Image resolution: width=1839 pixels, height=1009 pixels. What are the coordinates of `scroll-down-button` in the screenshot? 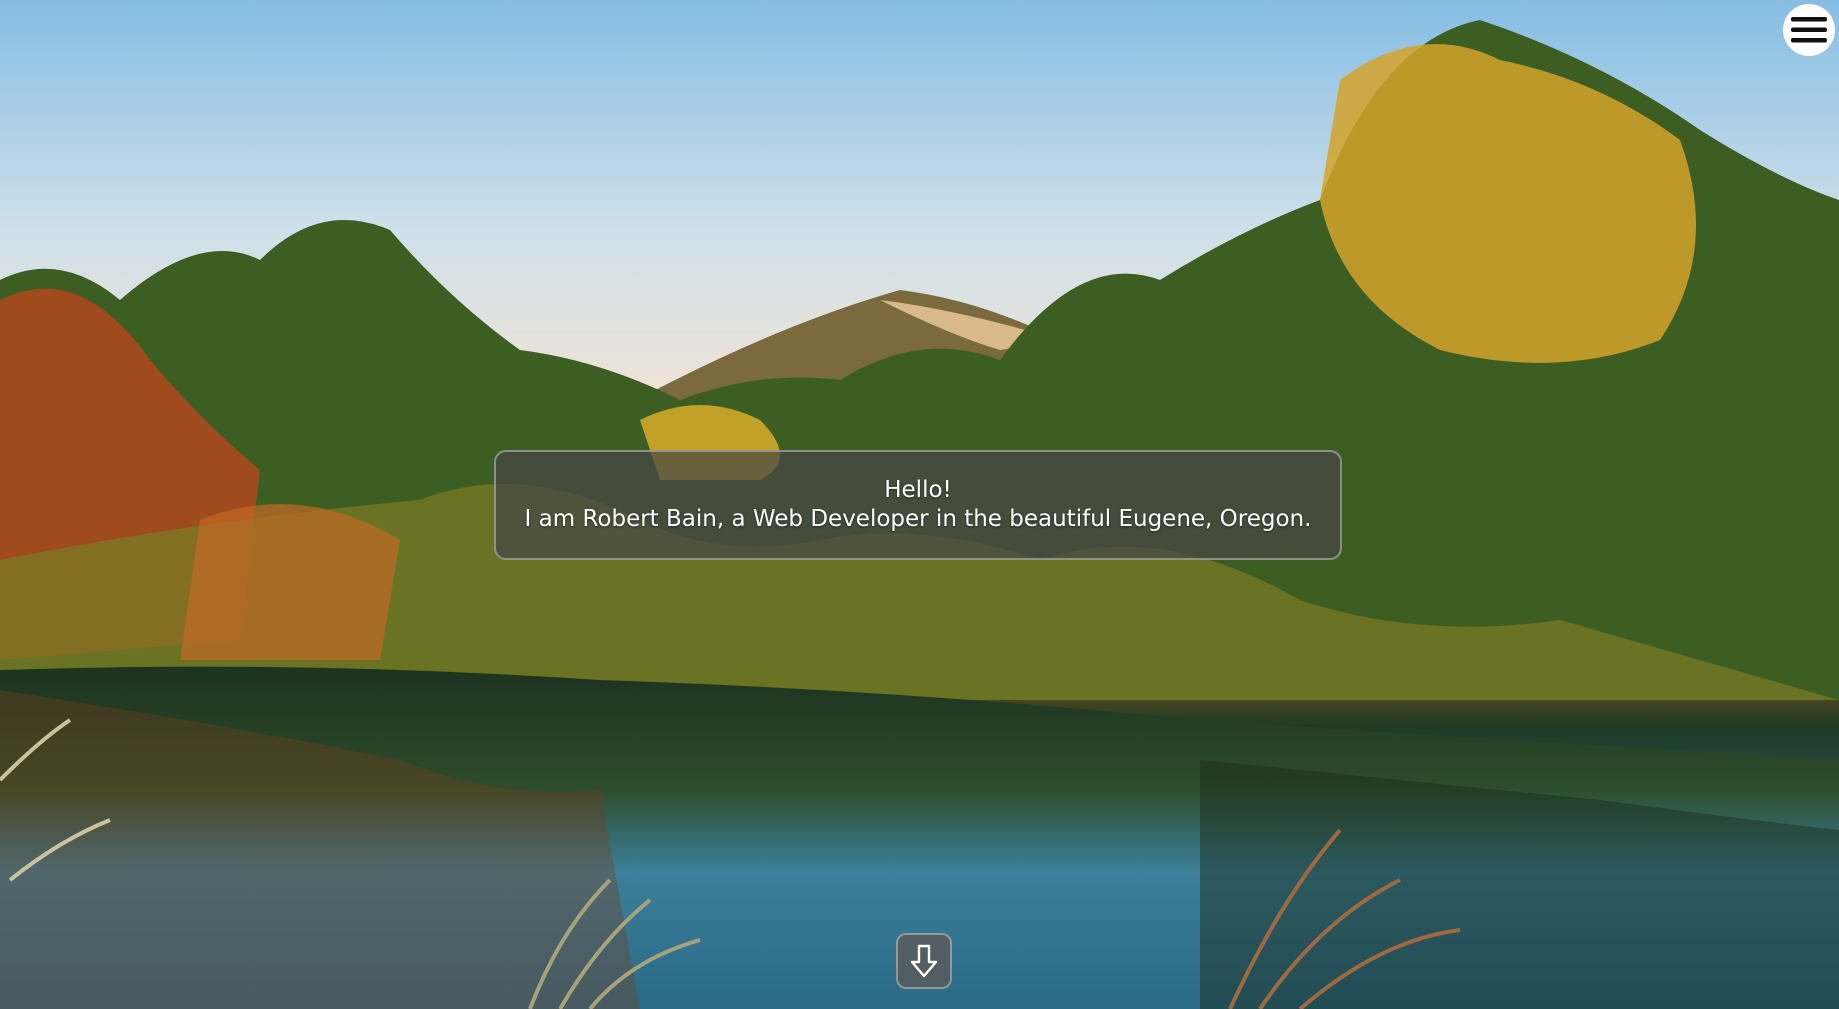 It's located at (924, 961).